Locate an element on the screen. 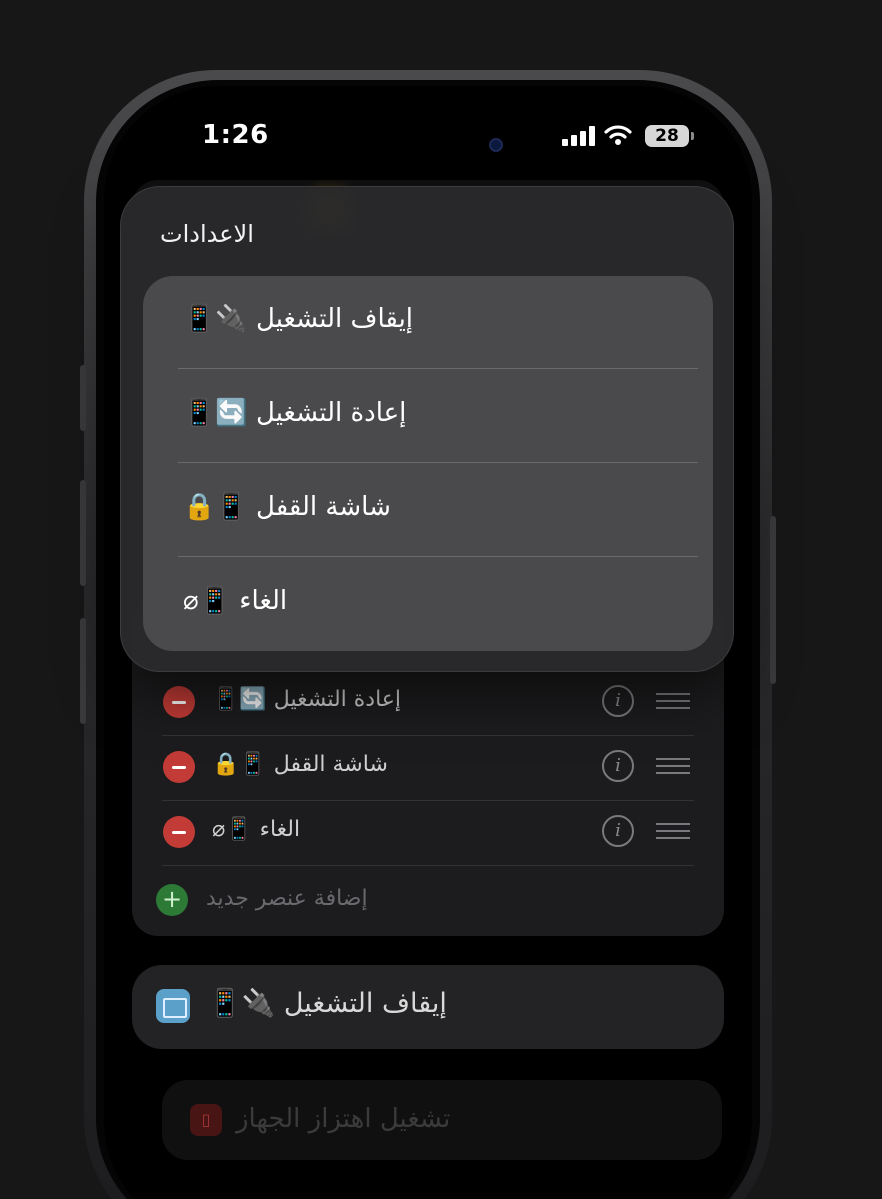 Image resolution: width=882 pixels, height=1199 pixels. menu-item-lock-screen: شاشة القفل 📱🔒 is located at coordinates (428, 510).